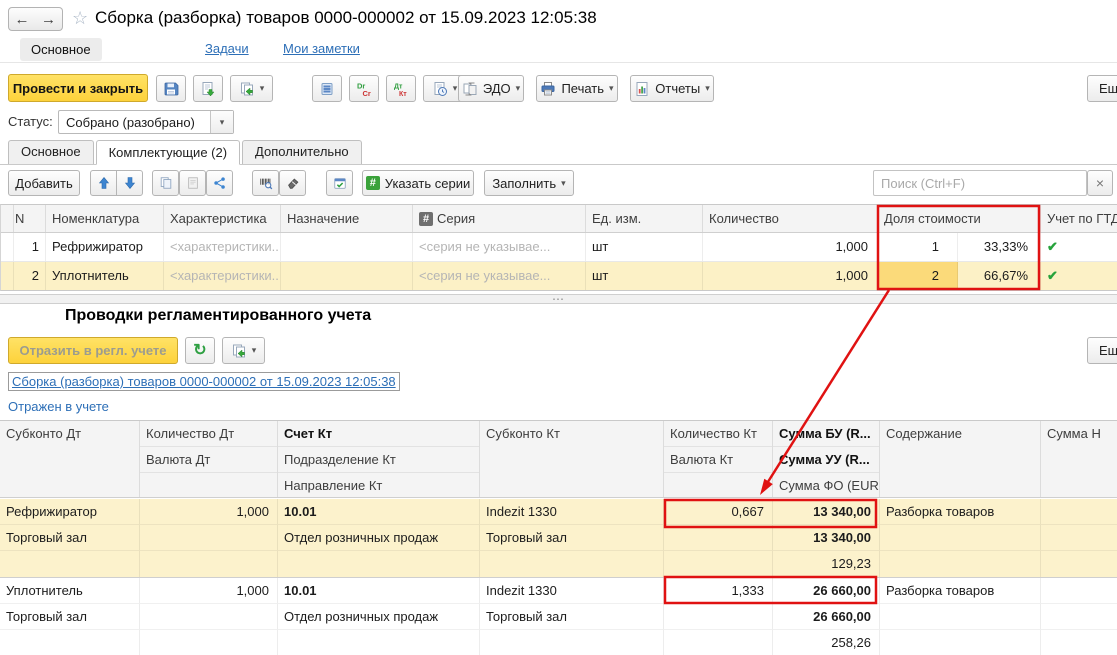  Describe the element at coordinates (61, 49) in the screenshot. I see `nav-tab-main: Основное` at that location.